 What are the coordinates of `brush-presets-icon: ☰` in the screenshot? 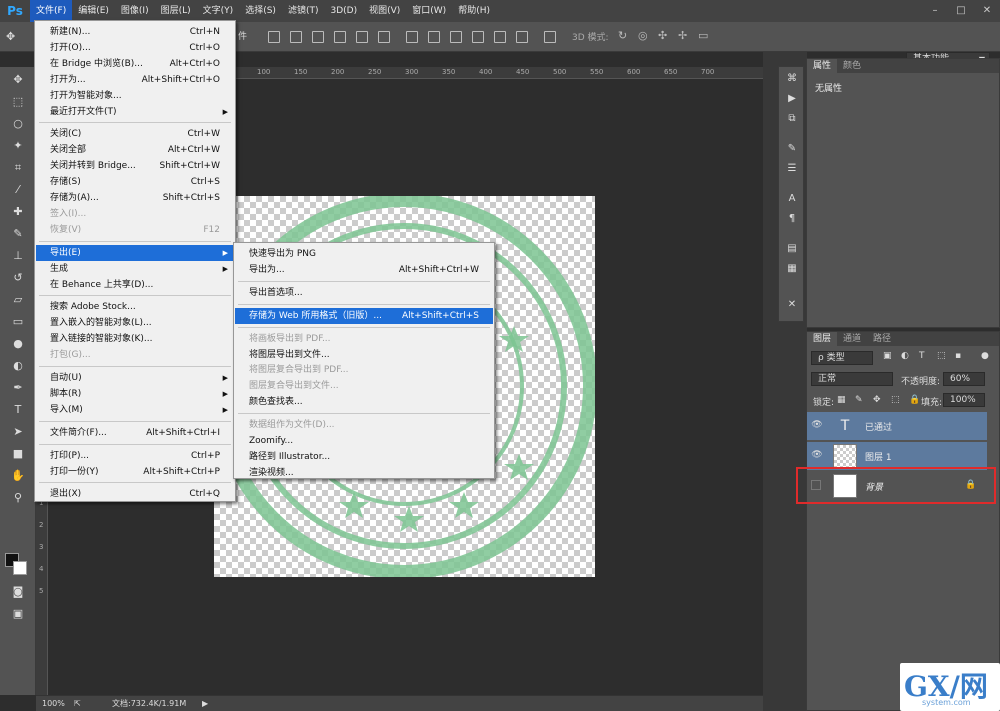 It's located at (792, 169).